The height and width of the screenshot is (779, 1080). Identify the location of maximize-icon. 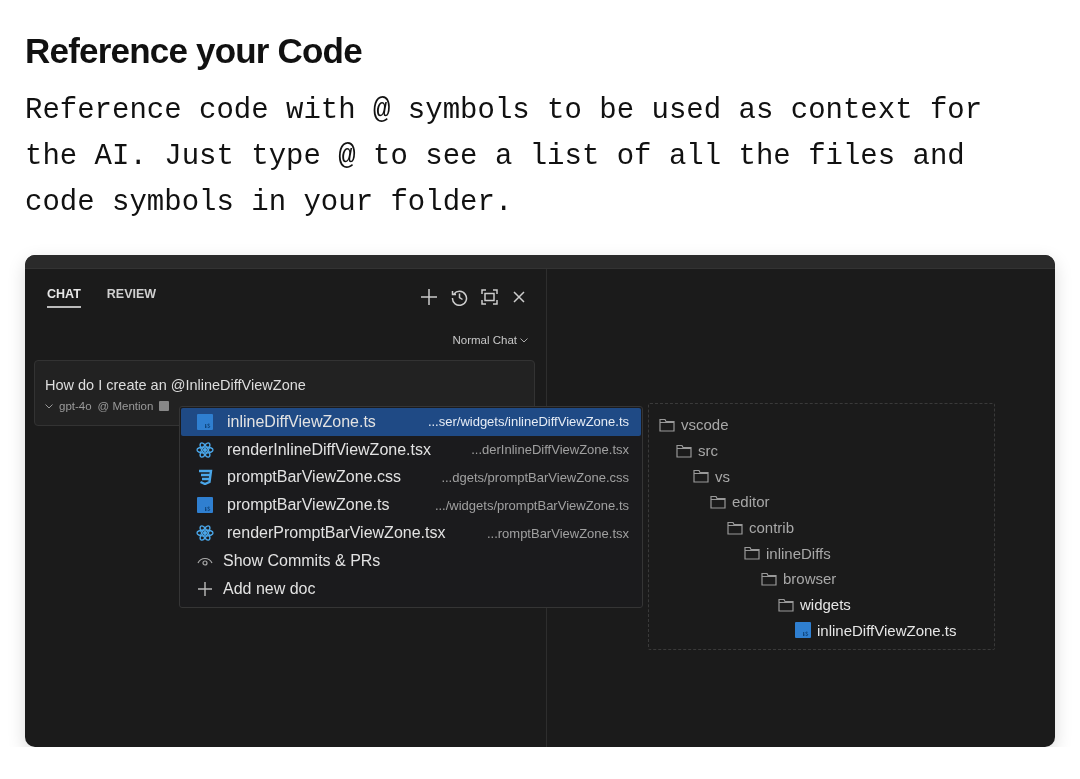
(489, 297).